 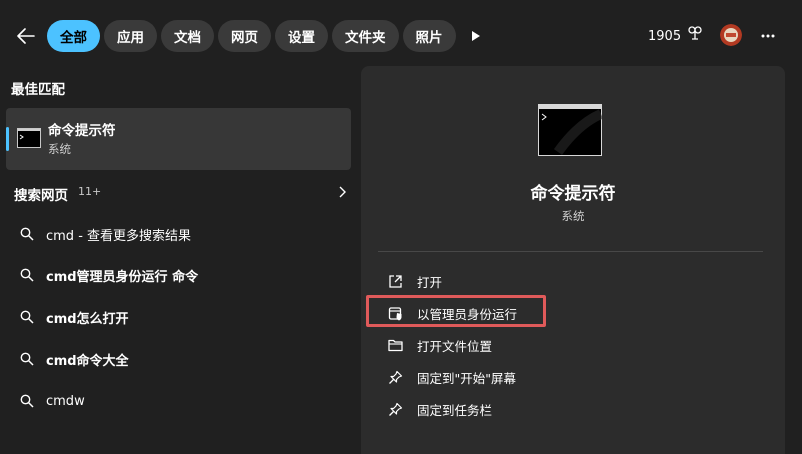 What do you see at coordinates (180, 317) in the screenshot?
I see `web-result-item: cmd怎么打开` at bounding box center [180, 317].